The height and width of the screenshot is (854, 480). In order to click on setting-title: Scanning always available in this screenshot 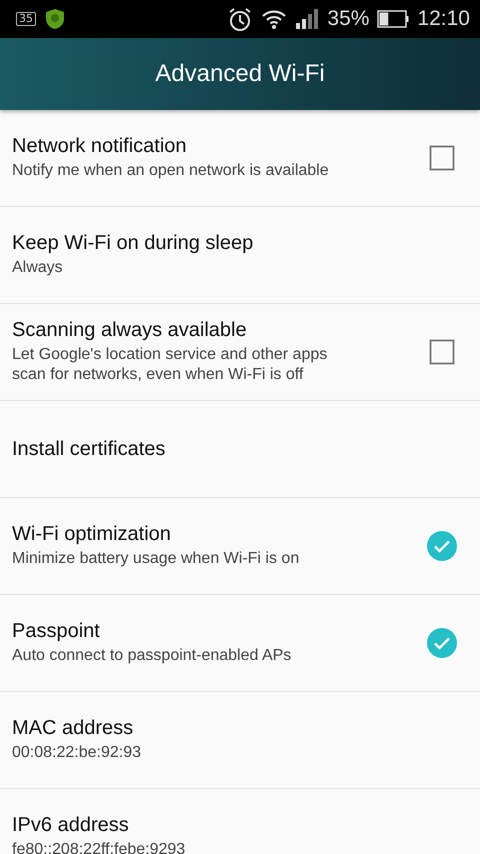, I will do `click(130, 330)`.